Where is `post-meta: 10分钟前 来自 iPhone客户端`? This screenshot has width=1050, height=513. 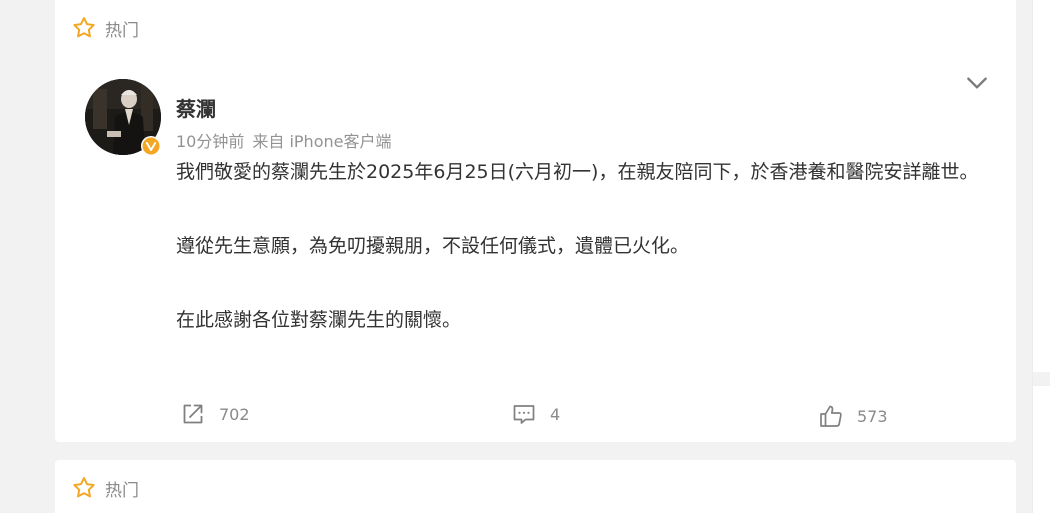 post-meta: 10分钟前 来自 iPhone客户端 is located at coordinates (283, 140).